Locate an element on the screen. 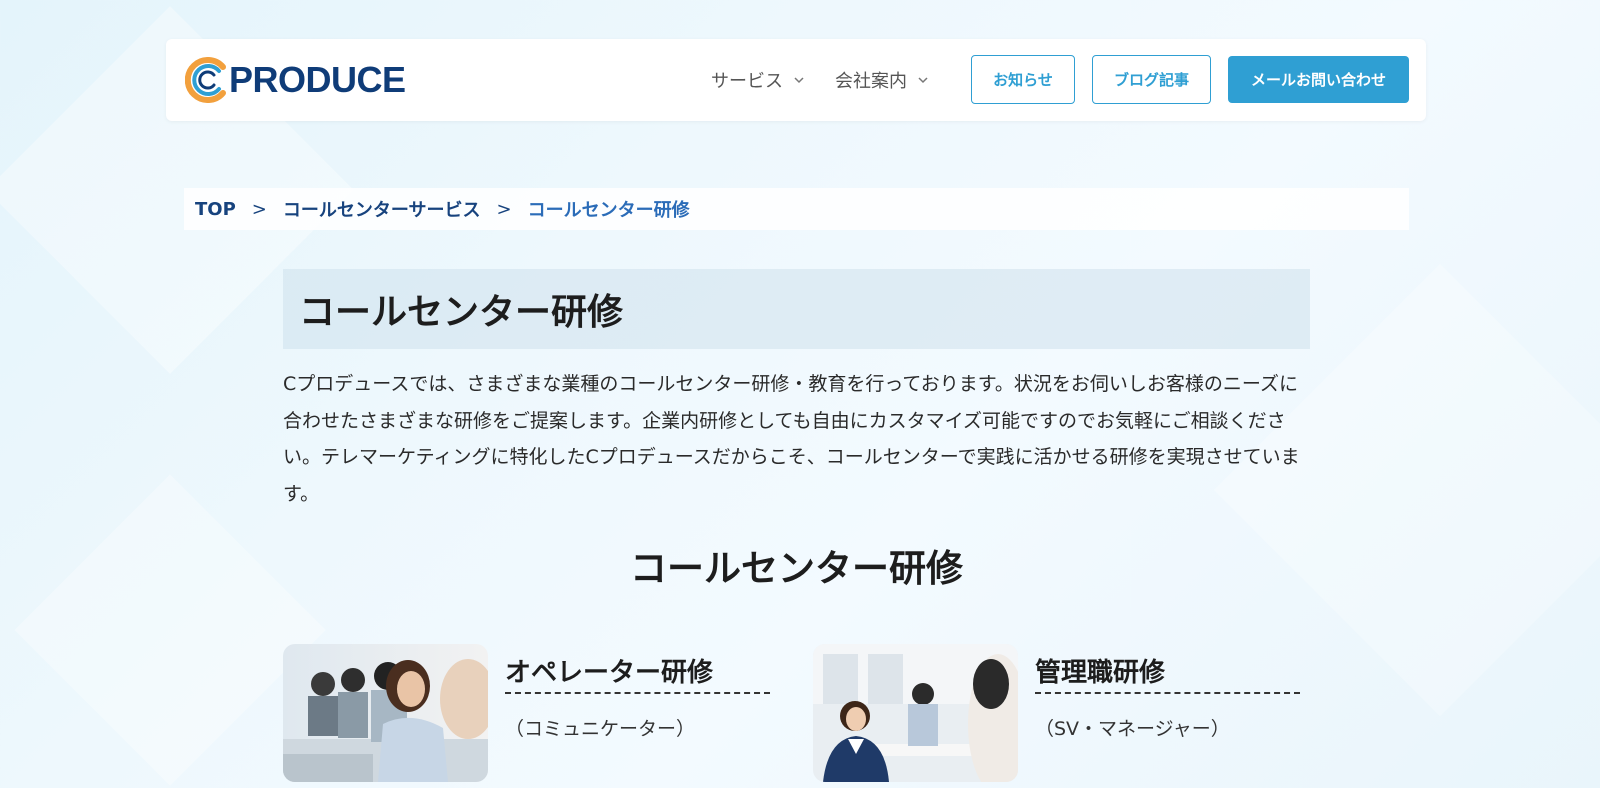 This screenshot has height=788, width=1600. card-subtitle: （SV・マネージャー） is located at coordinates (1132, 729).